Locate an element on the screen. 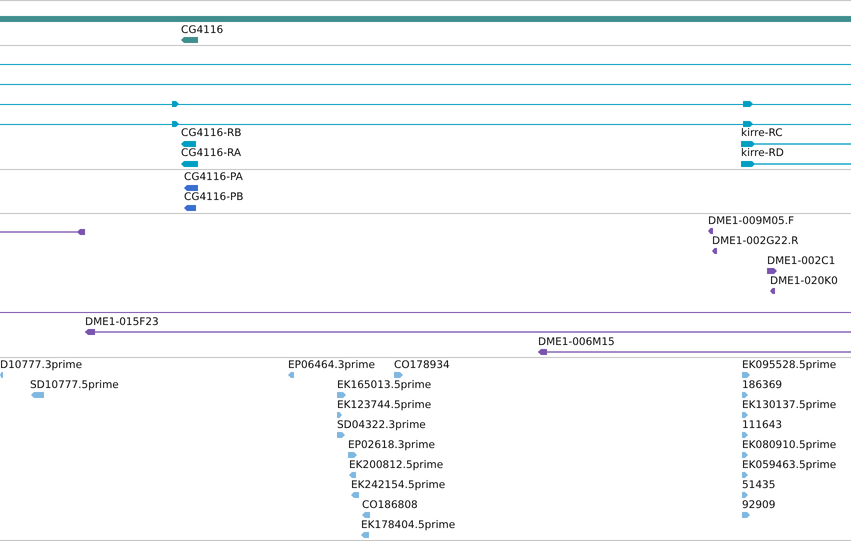 Image resolution: width=851 pixels, height=541 pixels. feature-label: 111643 is located at coordinates (762, 425).